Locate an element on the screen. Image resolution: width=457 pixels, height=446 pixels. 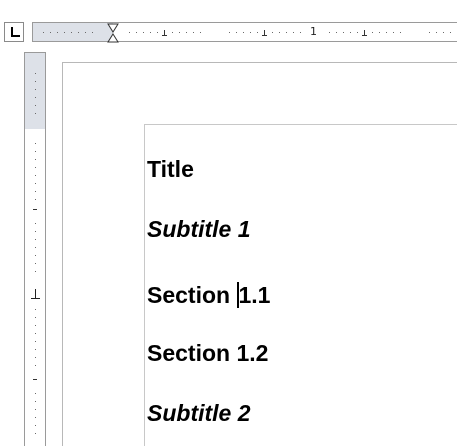
text-boundary-left is located at coordinates (144, 285).